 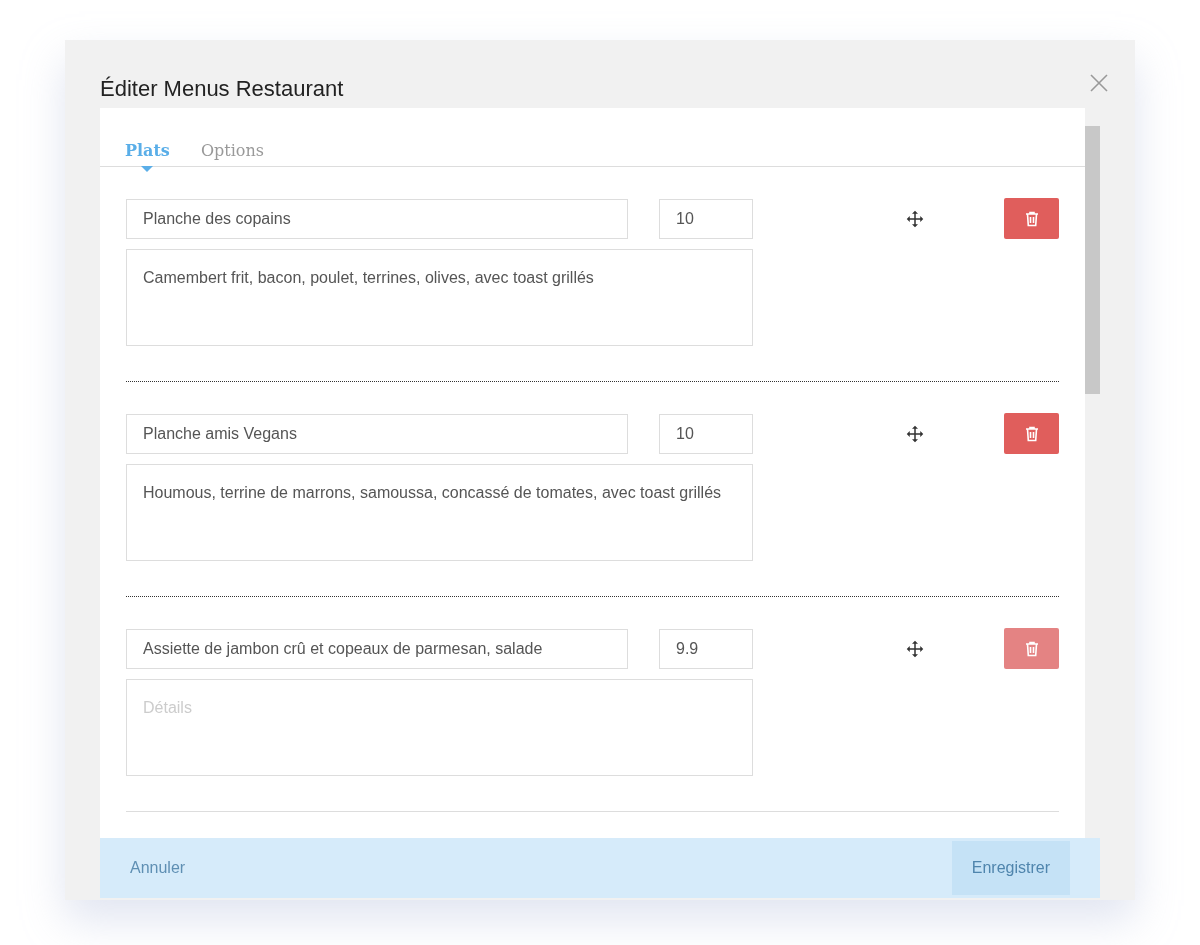 I want to click on close-icon, so click(x=1099, y=83).